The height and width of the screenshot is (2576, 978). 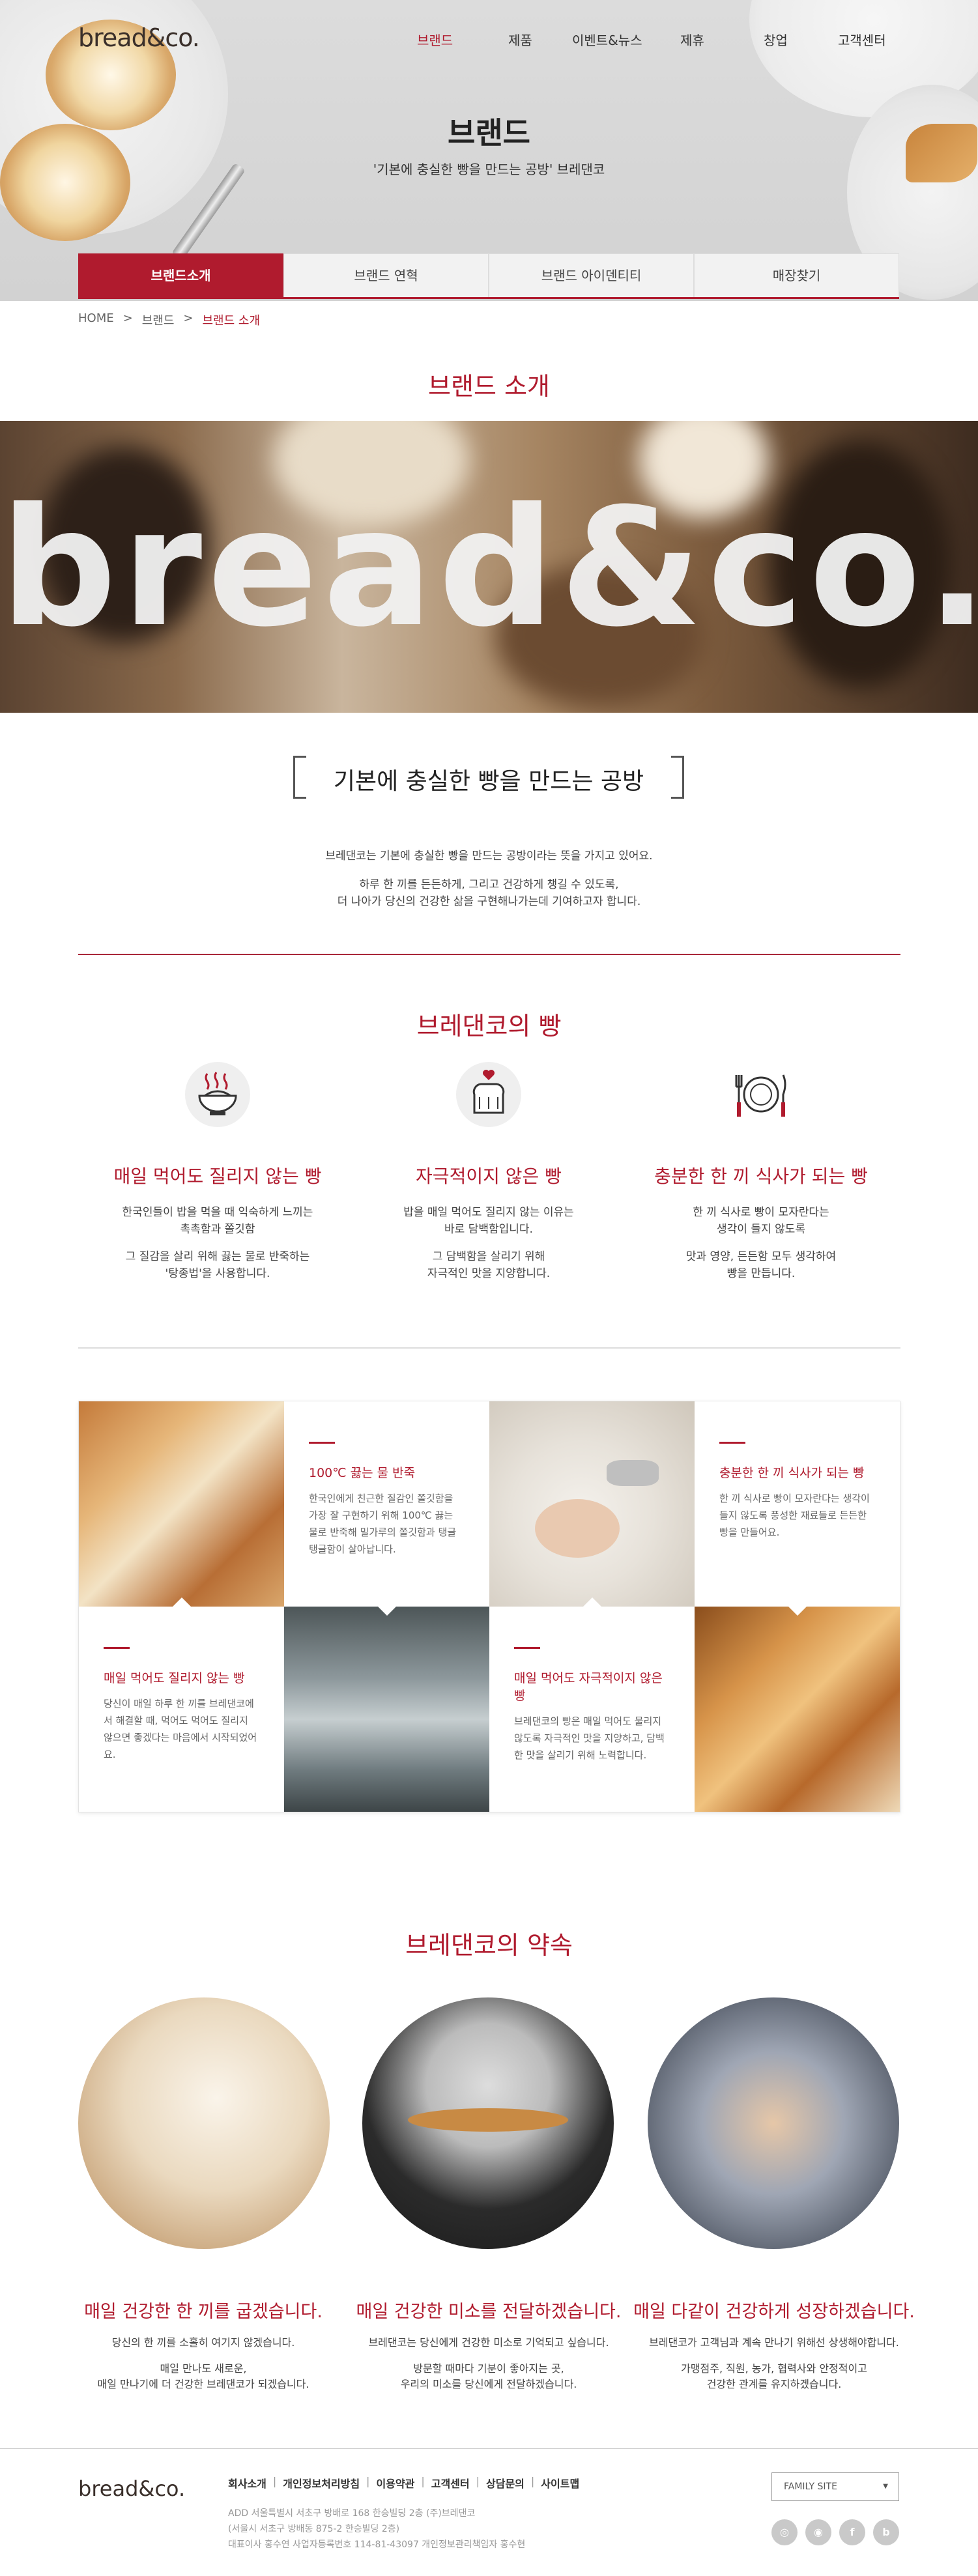 What do you see at coordinates (217, 1176) in the screenshot?
I see `feature-title: 매일 먹어도 질리지 않는 빵` at bounding box center [217, 1176].